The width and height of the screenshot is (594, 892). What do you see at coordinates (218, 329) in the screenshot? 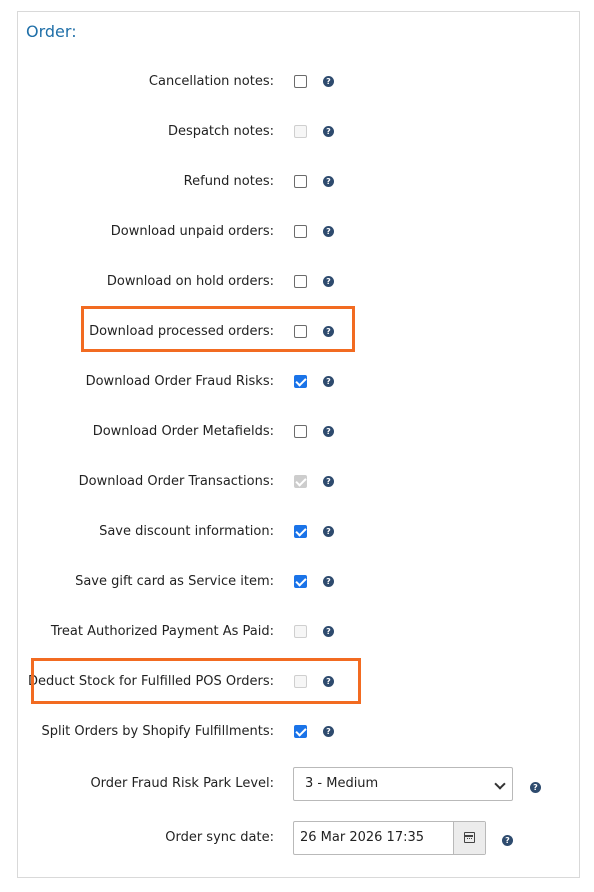
I see `highlight-download-processed` at bounding box center [218, 329].